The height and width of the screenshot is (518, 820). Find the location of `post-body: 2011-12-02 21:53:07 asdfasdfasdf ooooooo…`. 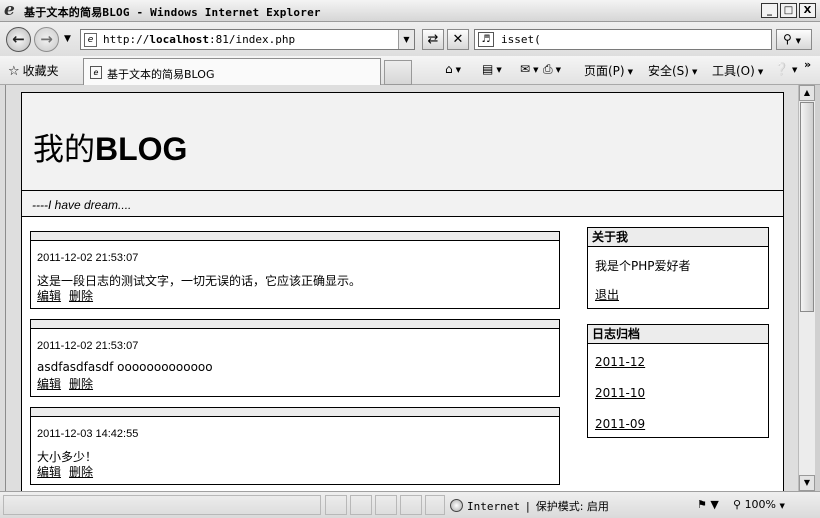

post-body: 2011-12-02 21:53:07 asdfasdfasdf ooooooo… is located at coordinates (295, 362).